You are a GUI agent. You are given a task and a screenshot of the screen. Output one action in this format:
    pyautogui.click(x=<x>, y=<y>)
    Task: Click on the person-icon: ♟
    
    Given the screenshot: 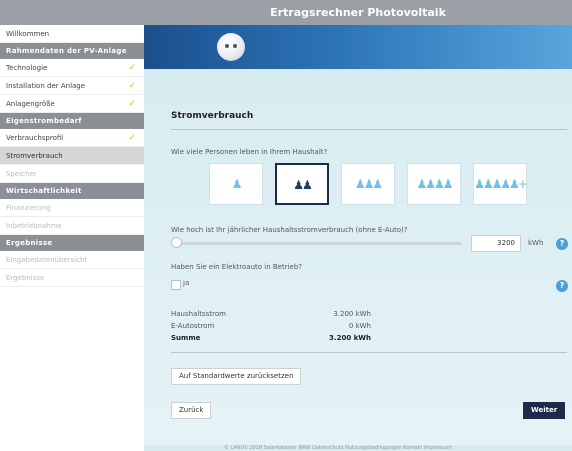 What is the action you would take?
    pyautogui.click(x=237, y=184)
    